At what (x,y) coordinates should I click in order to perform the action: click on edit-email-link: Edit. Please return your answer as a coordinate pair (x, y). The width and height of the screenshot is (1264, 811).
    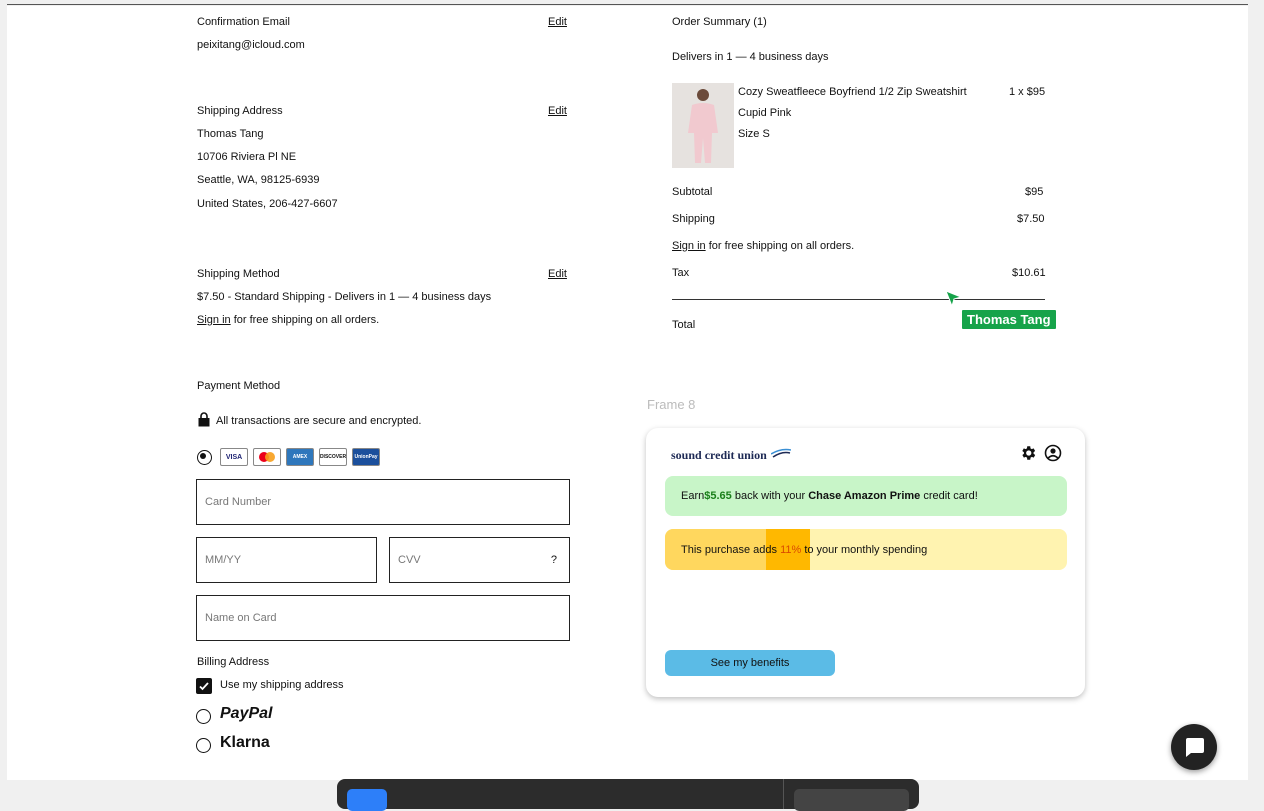
    Looking at the image, I should click on (557, 22).